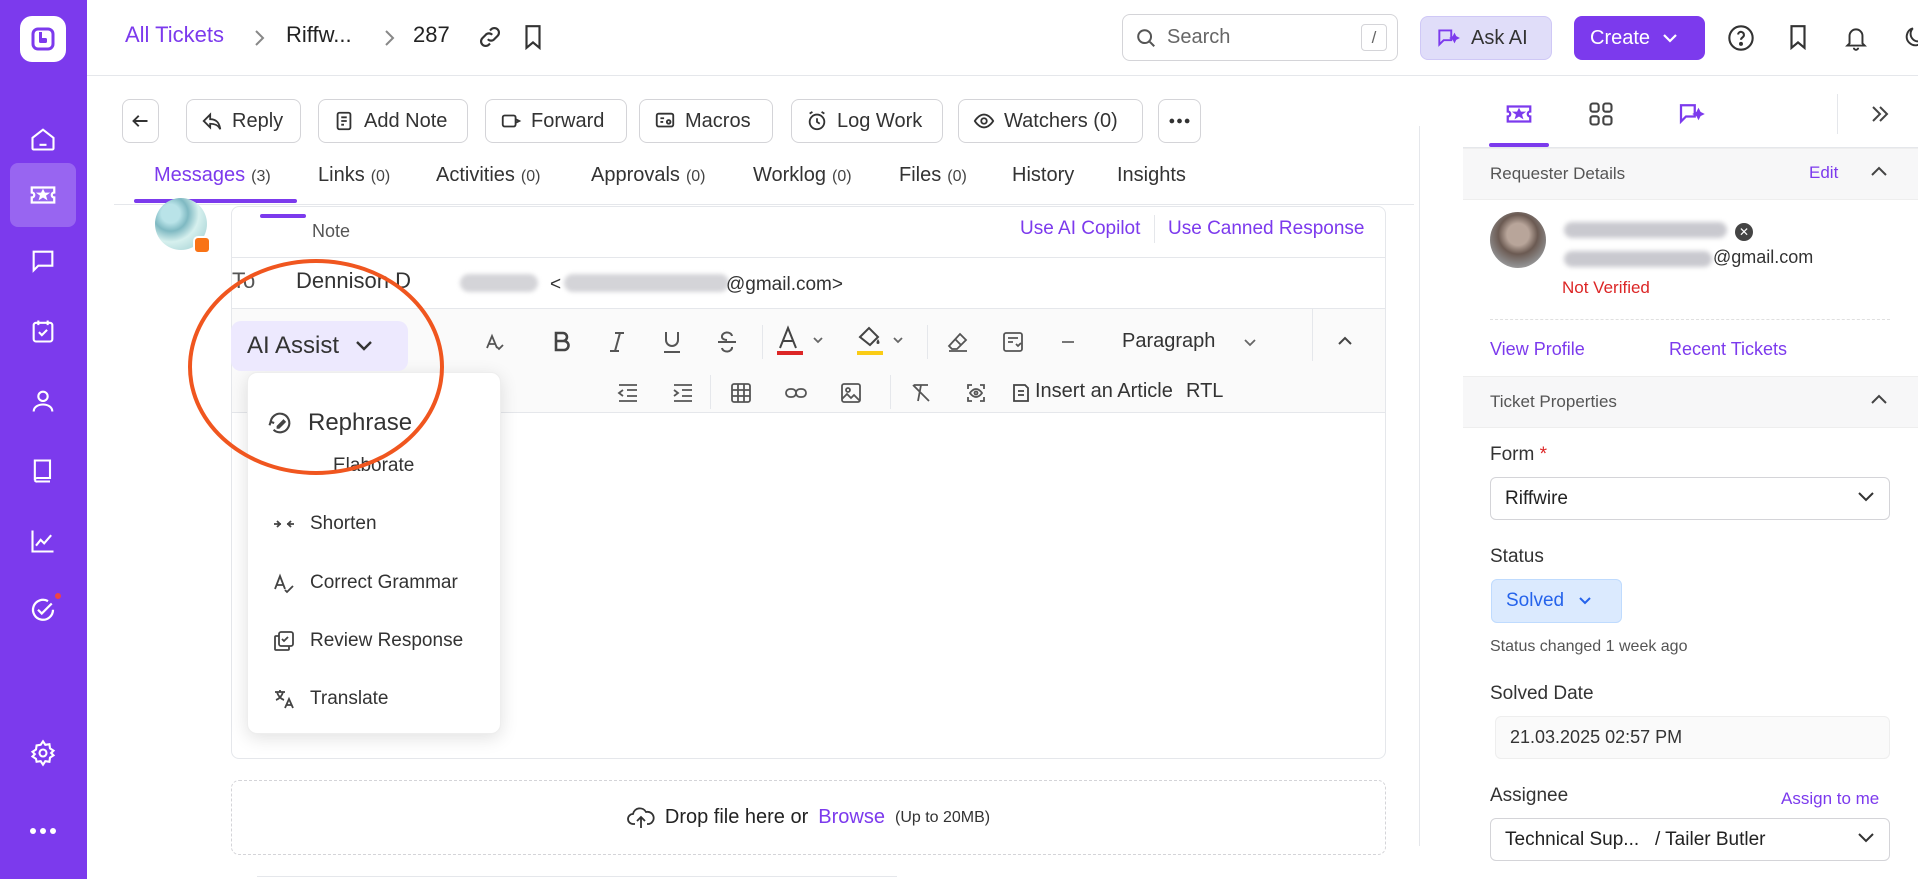  I want to click on tab-files: Files (0), so click(933, 175).